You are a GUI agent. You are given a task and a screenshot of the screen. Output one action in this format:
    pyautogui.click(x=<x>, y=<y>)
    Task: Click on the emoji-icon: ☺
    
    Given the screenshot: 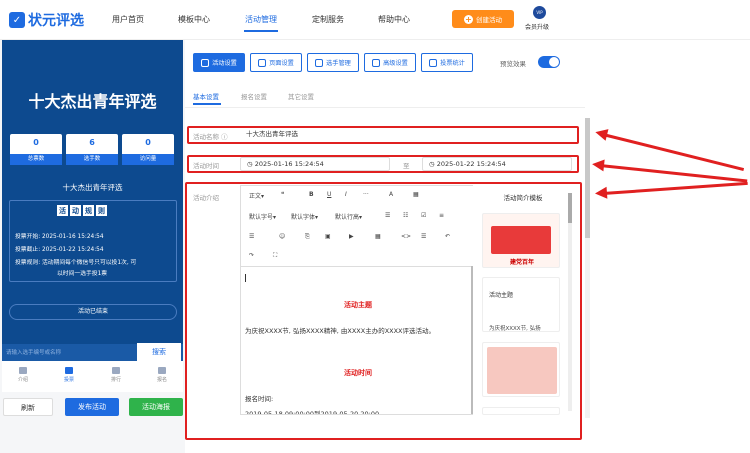 What is the action you would take?
    pyautogui.click(x=282, y=236)
    